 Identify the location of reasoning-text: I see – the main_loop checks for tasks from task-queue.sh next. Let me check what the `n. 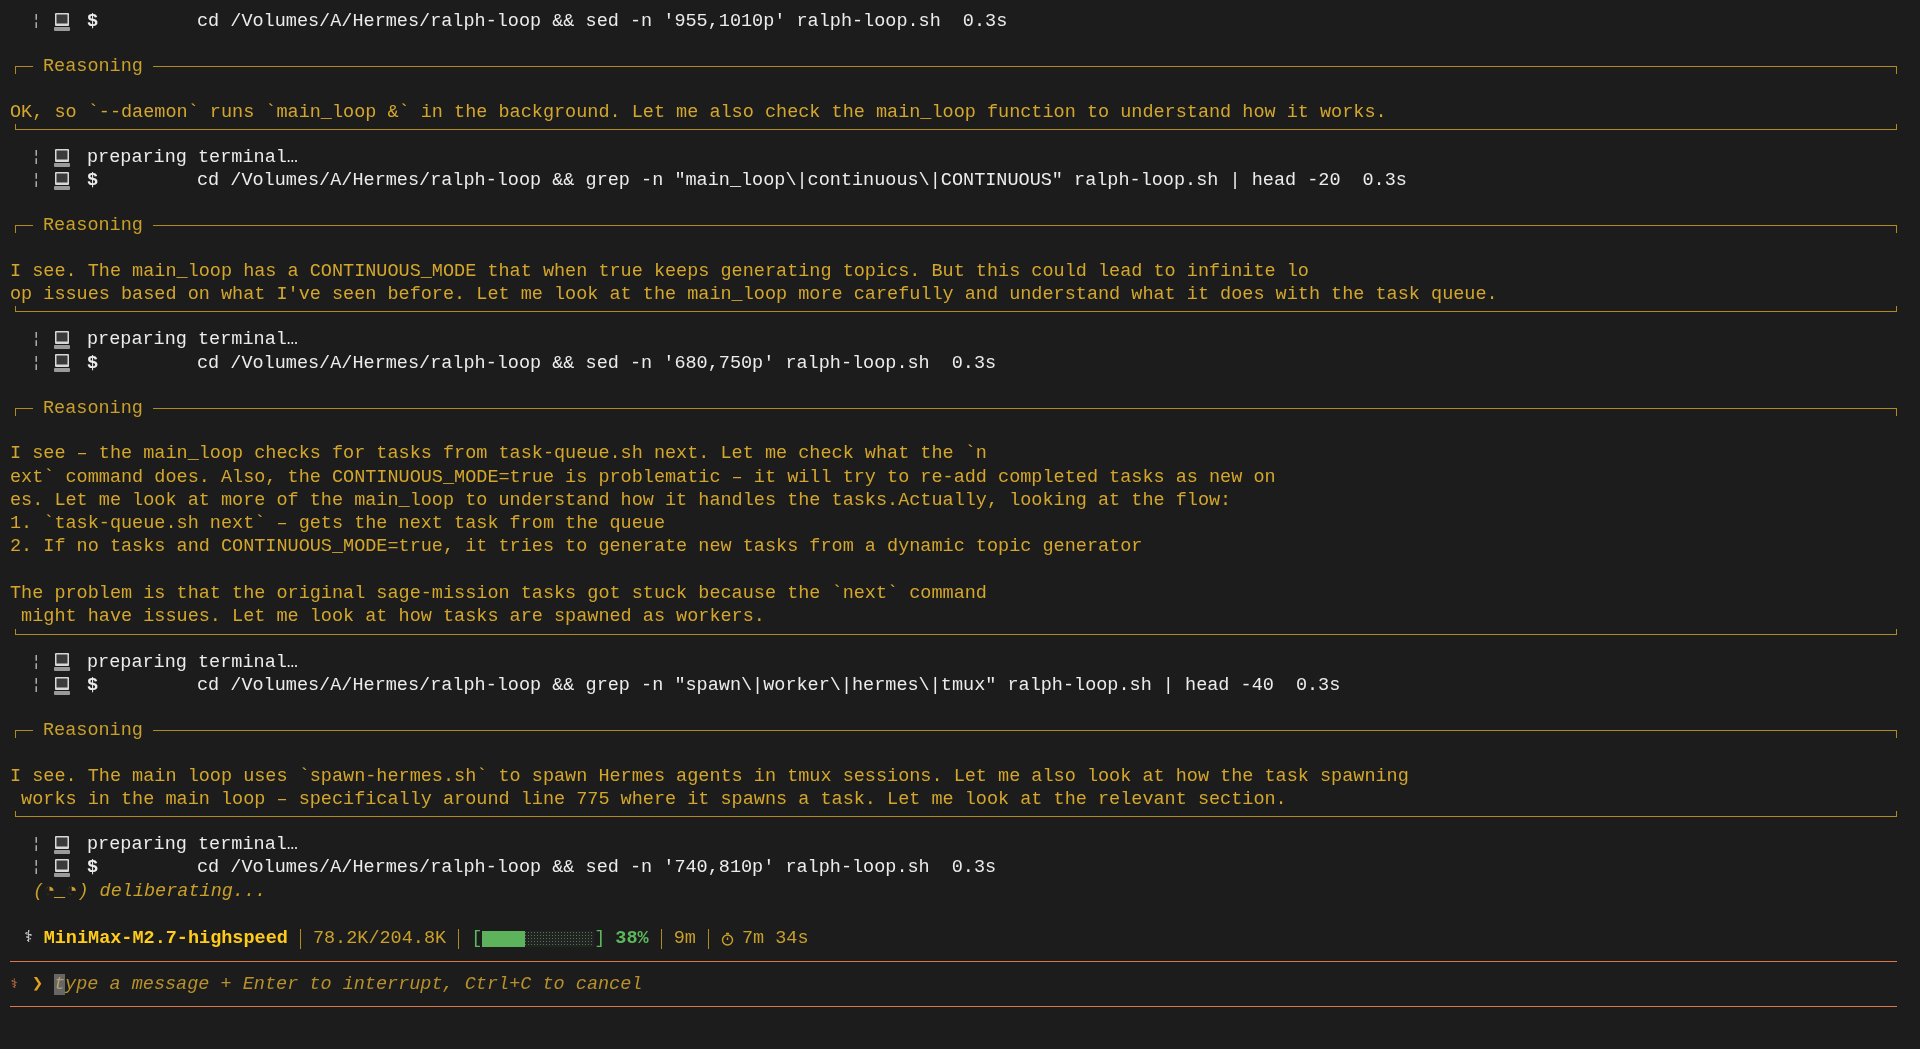
(499, 454).